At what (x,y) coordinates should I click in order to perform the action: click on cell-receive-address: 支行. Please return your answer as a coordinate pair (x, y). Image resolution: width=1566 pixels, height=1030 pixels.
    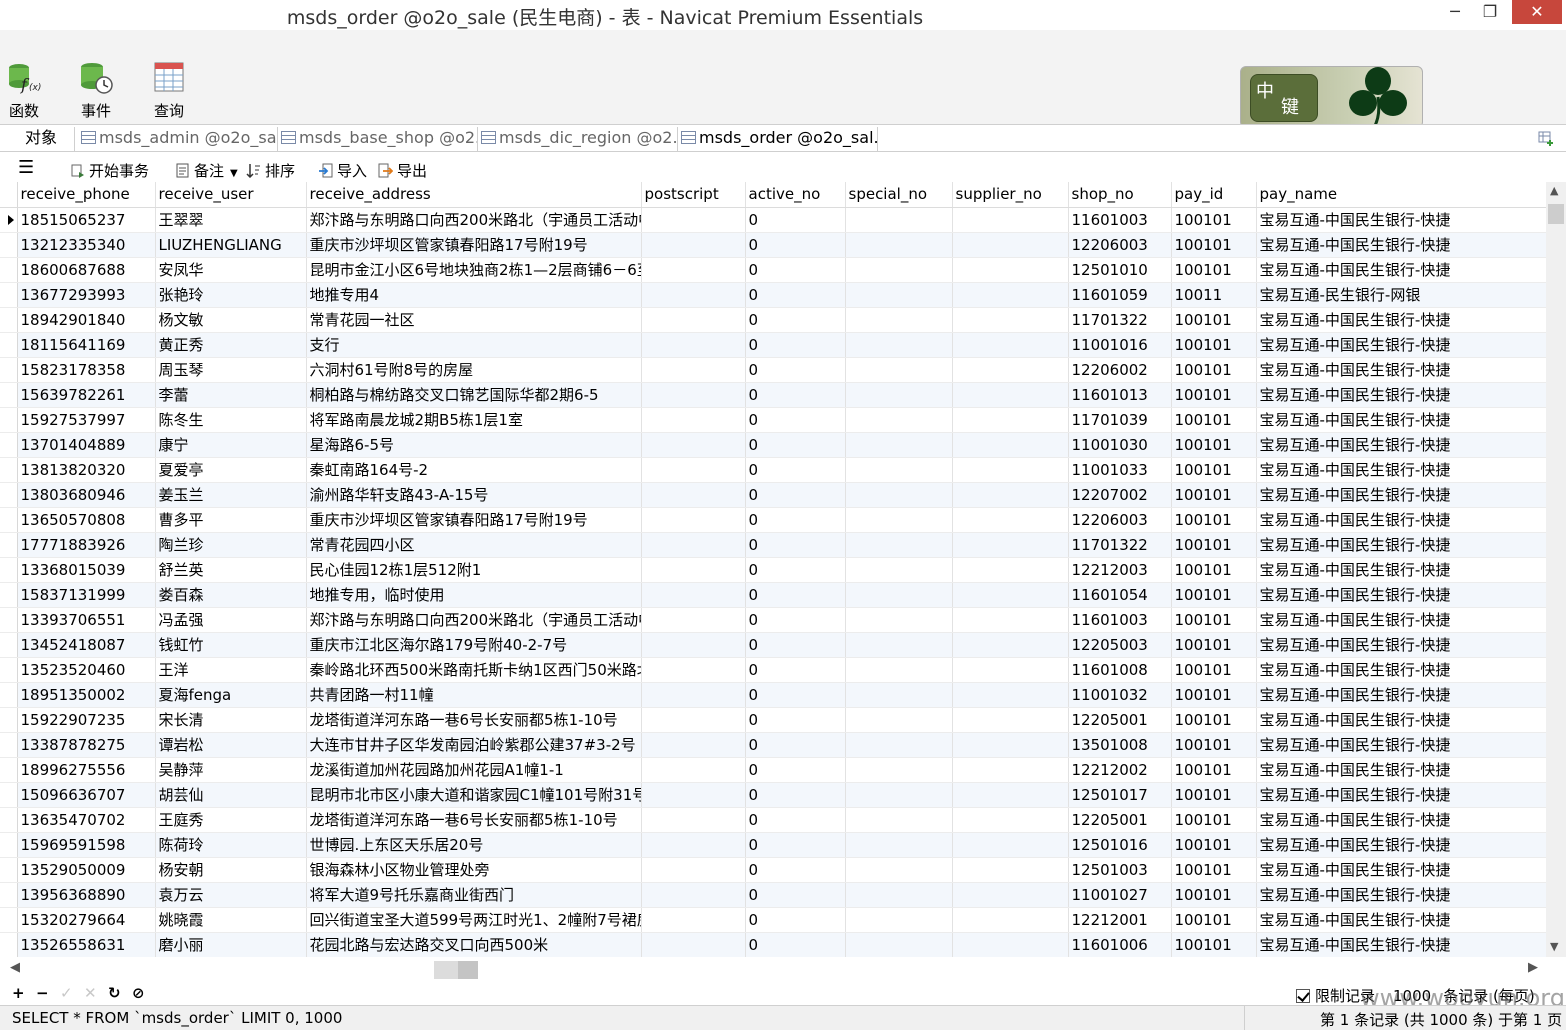
    Looking at the image, I should click on (474, 345).